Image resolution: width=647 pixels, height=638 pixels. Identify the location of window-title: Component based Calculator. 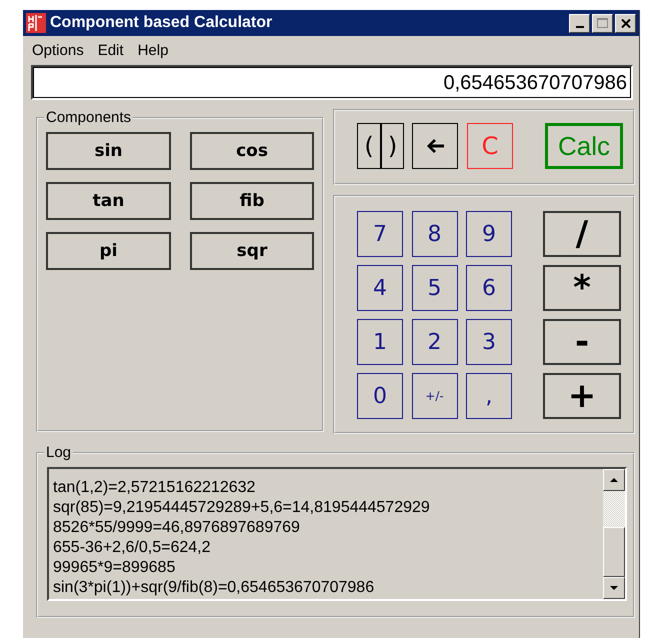
(162, 23).